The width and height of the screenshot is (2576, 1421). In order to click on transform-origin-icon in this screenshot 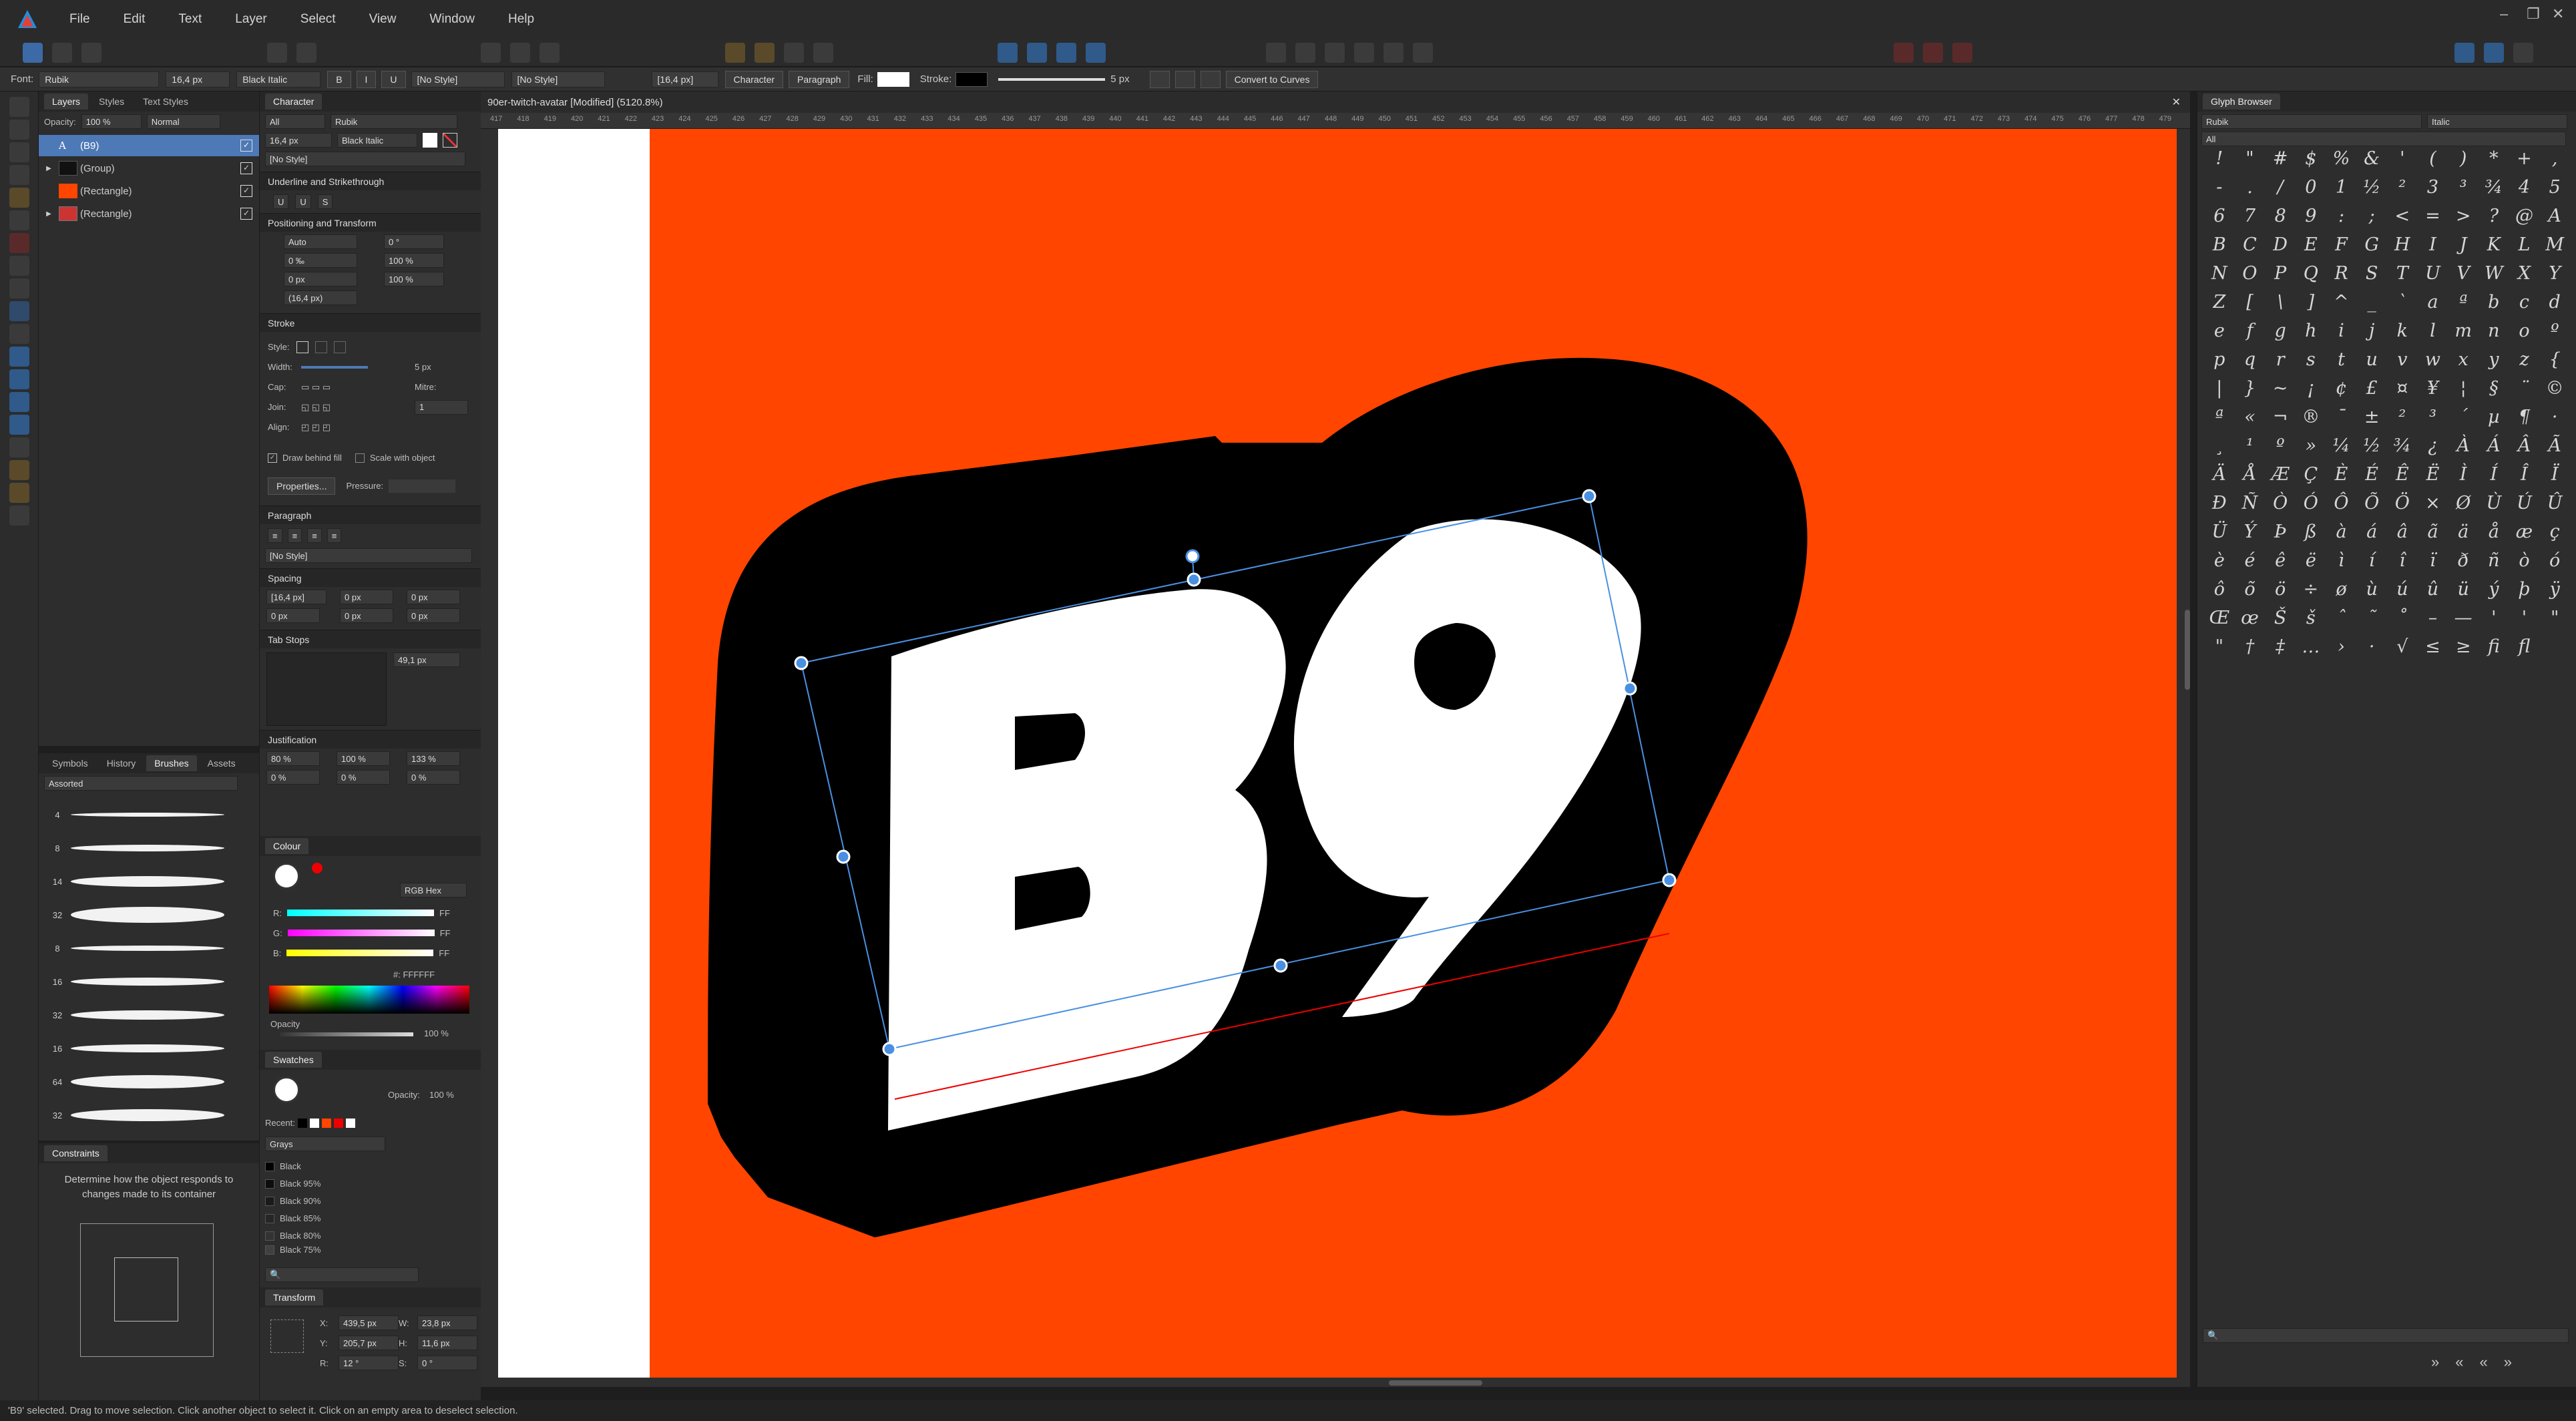, I will do `click(1159, 79)`.